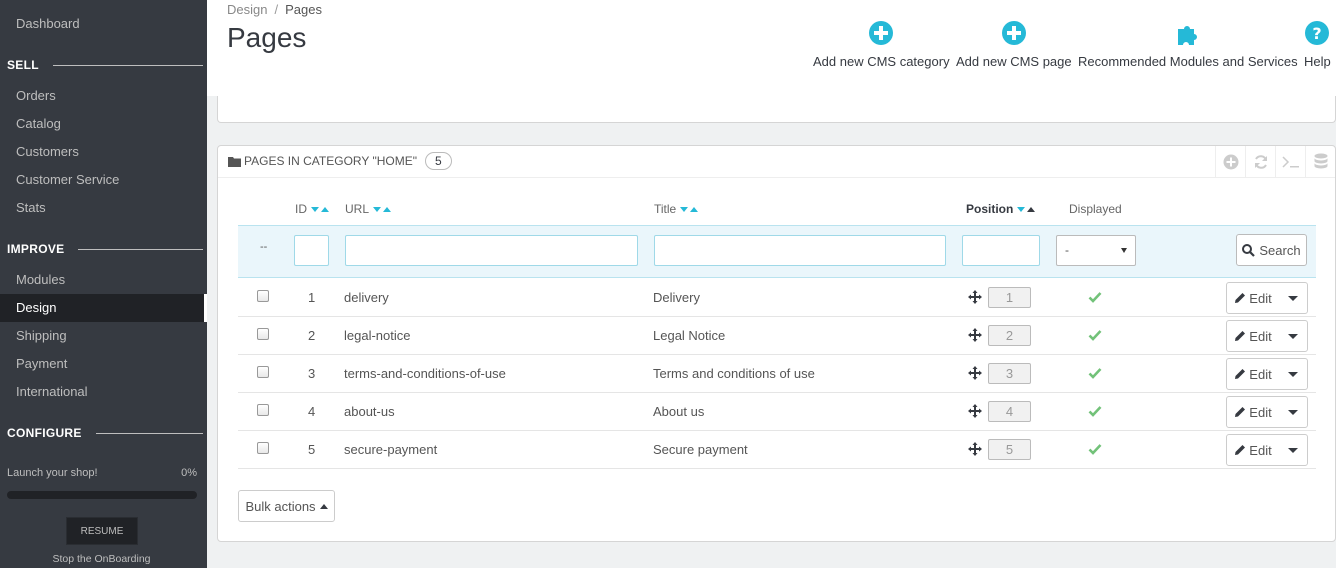  Describe the element at coordinates (101, 559) in the screenshot. I see `stop-onboarding-link: Stop the OnBoarding` at that location.